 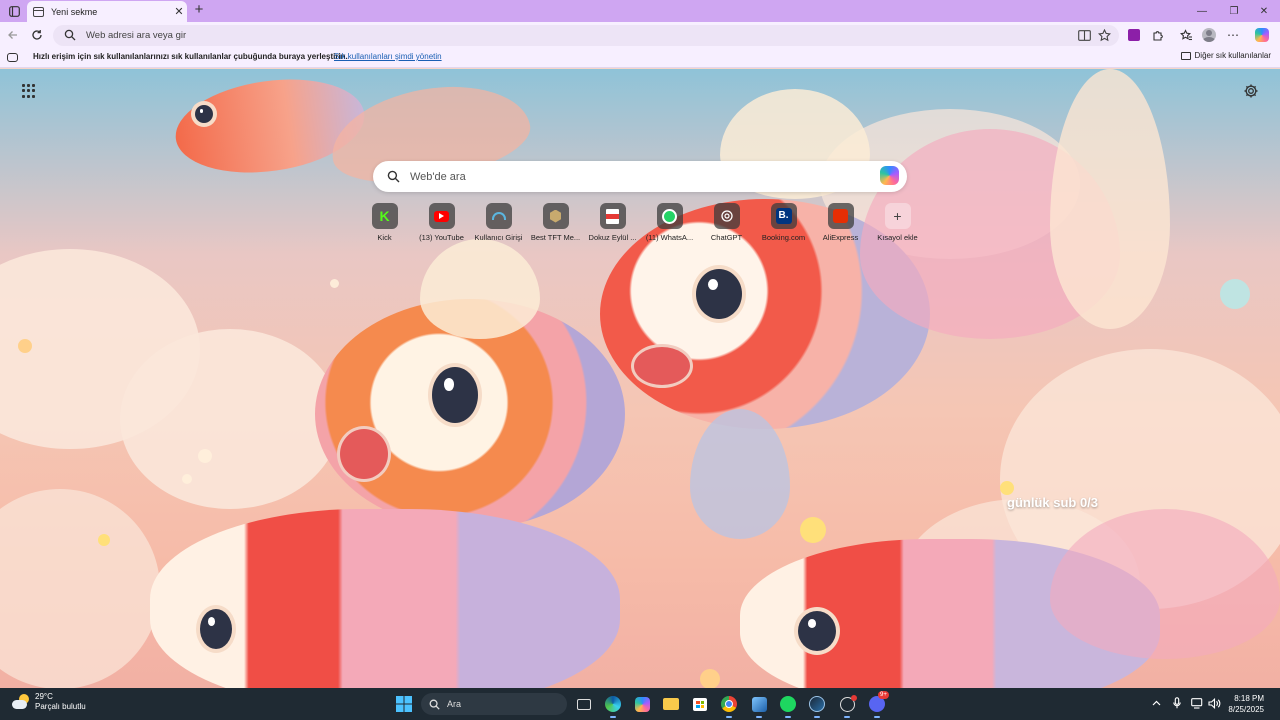 What do you see at coordinates (1158, 35) in the screenshot?
I see `extensions-puzzle-icon` at bounding box center [1158, 35].